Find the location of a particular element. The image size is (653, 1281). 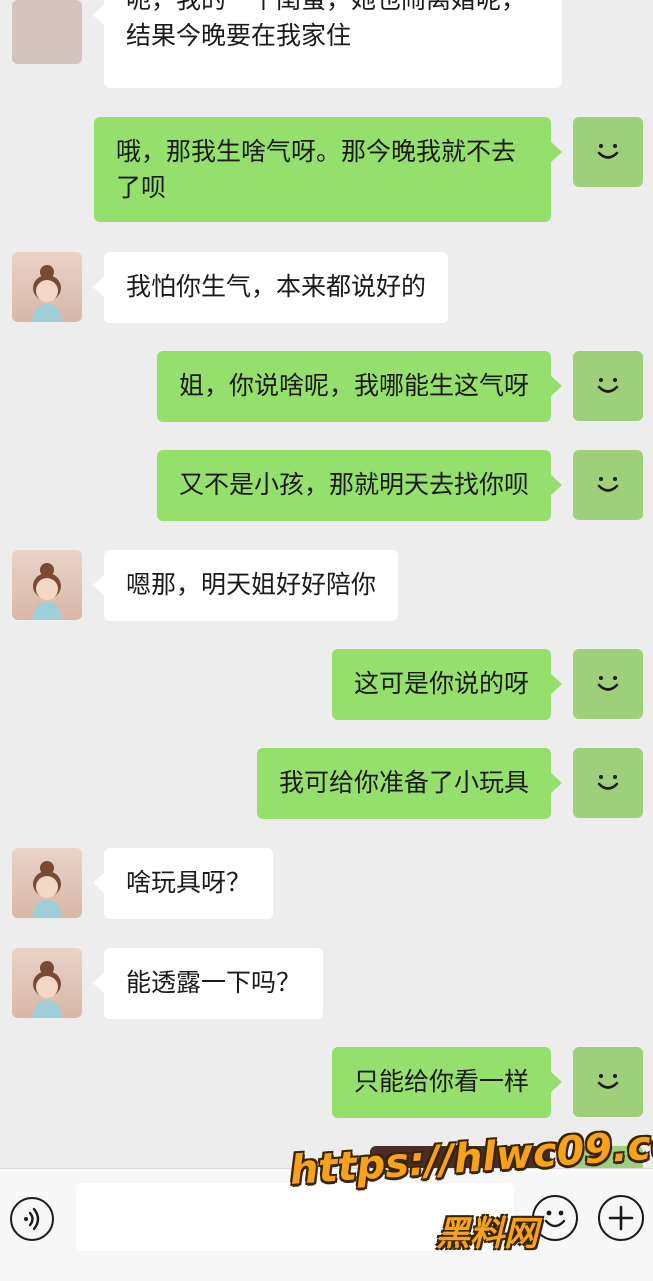

input-bar is located at coordinates (326, 1224).